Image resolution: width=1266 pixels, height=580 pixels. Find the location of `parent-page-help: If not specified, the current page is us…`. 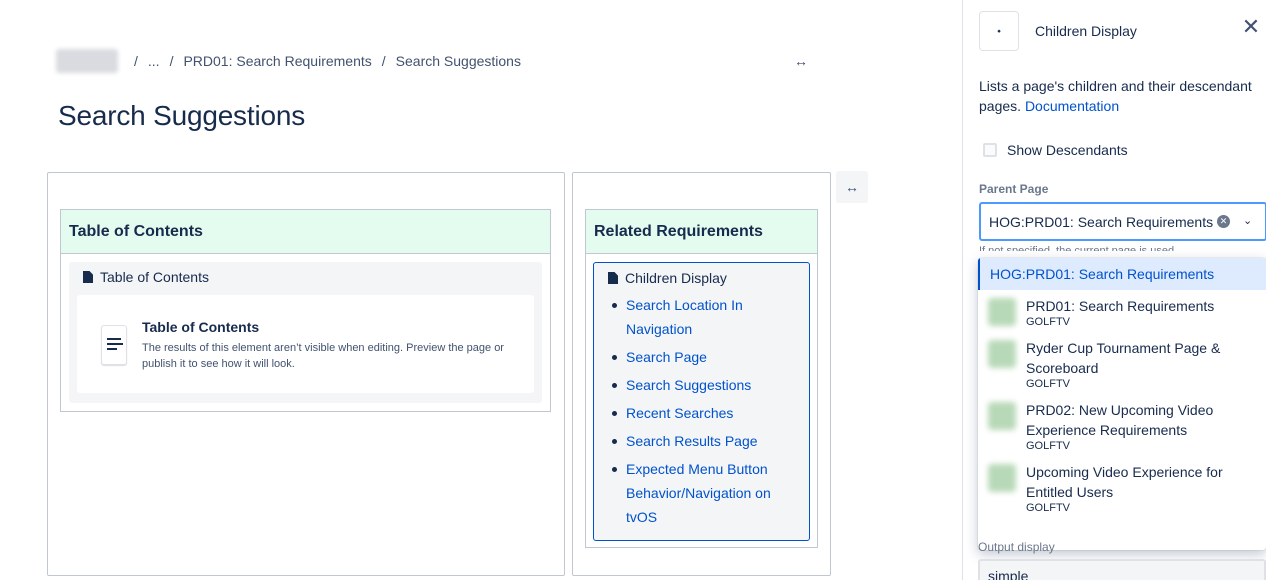

parent-page-help: If not specified, the current page is us… is located at coordinates (1077, 248).